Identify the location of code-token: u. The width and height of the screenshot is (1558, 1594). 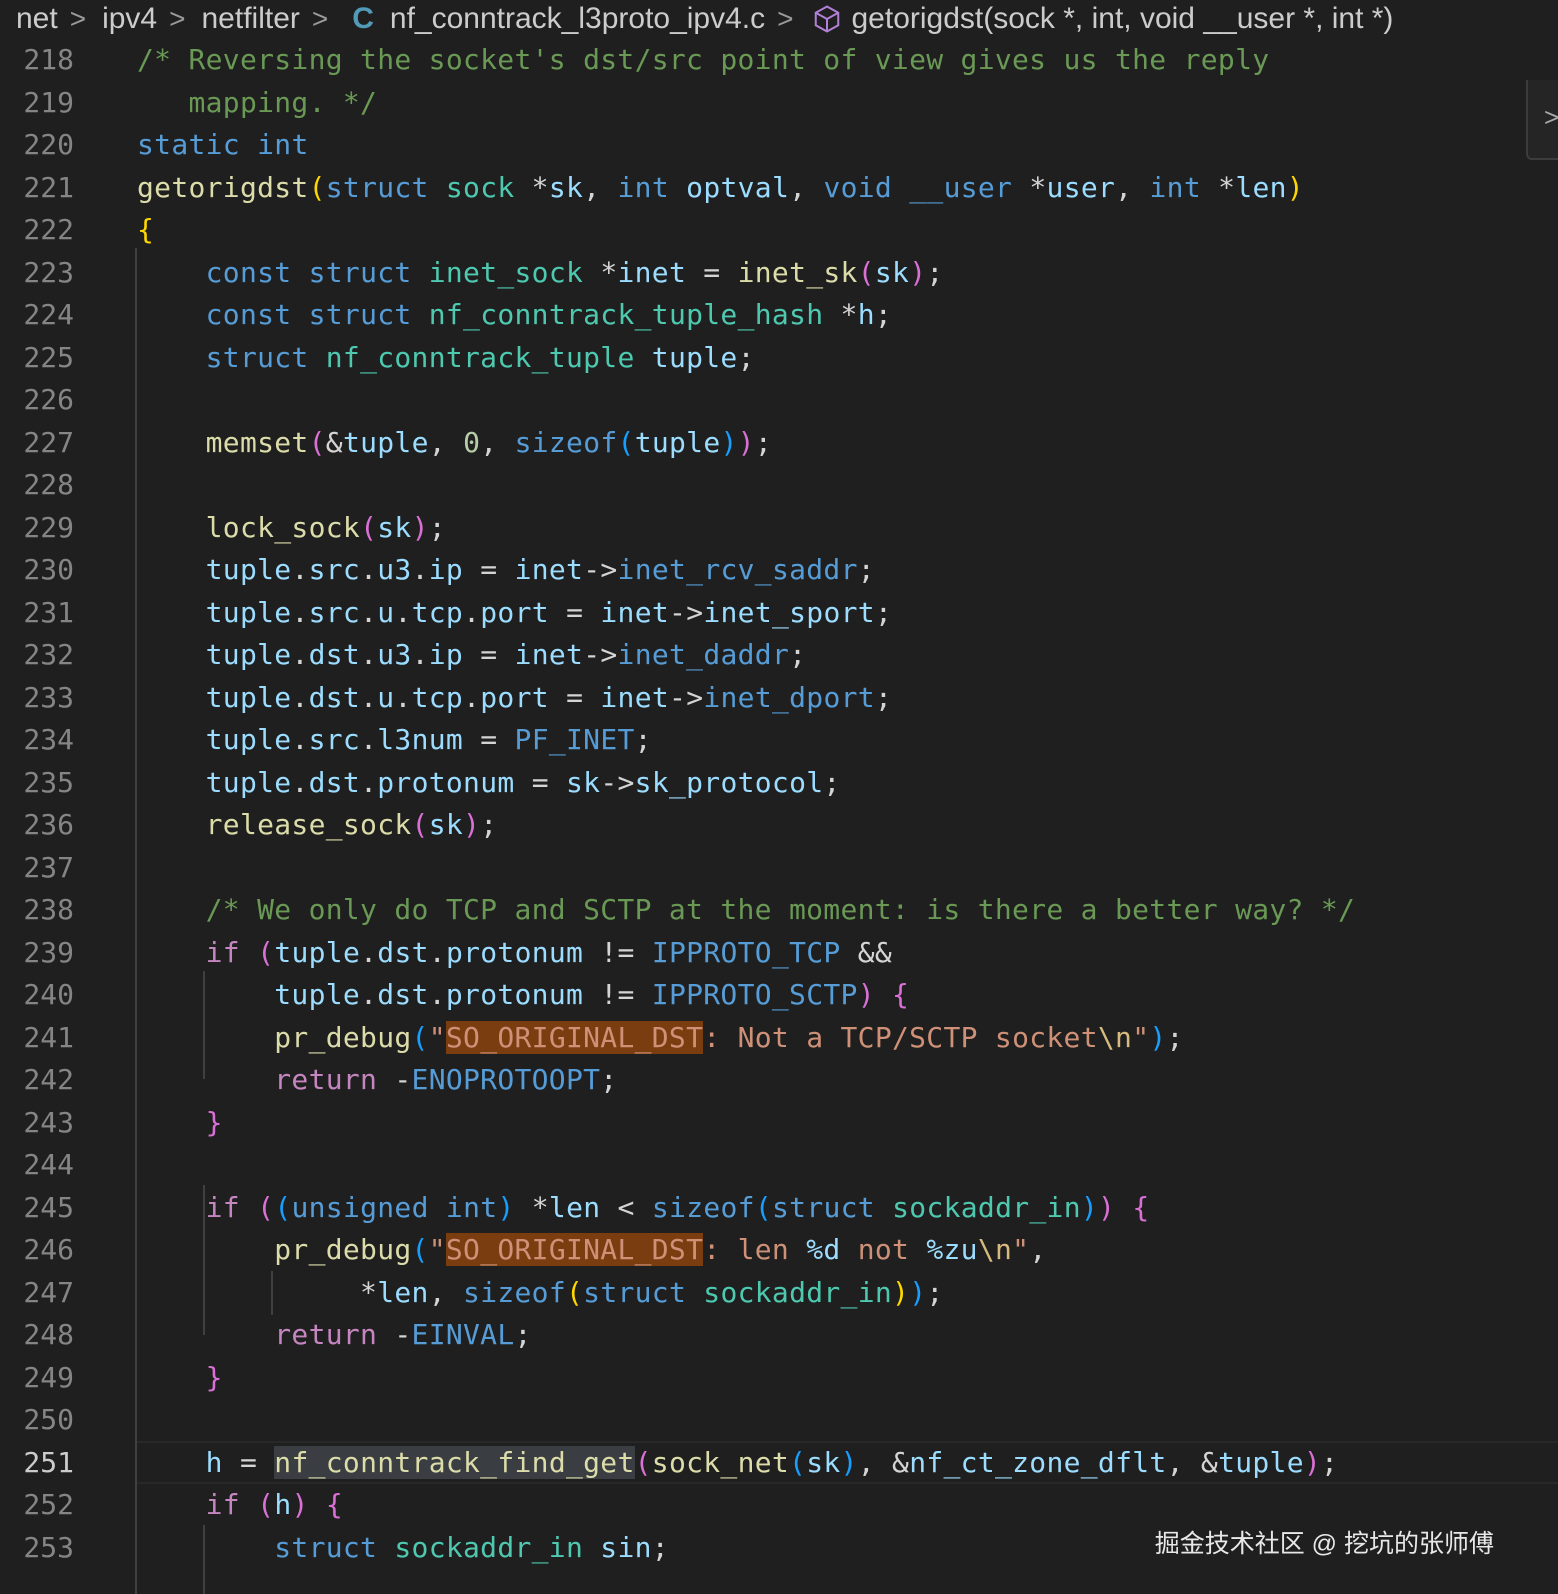
(386, 697).